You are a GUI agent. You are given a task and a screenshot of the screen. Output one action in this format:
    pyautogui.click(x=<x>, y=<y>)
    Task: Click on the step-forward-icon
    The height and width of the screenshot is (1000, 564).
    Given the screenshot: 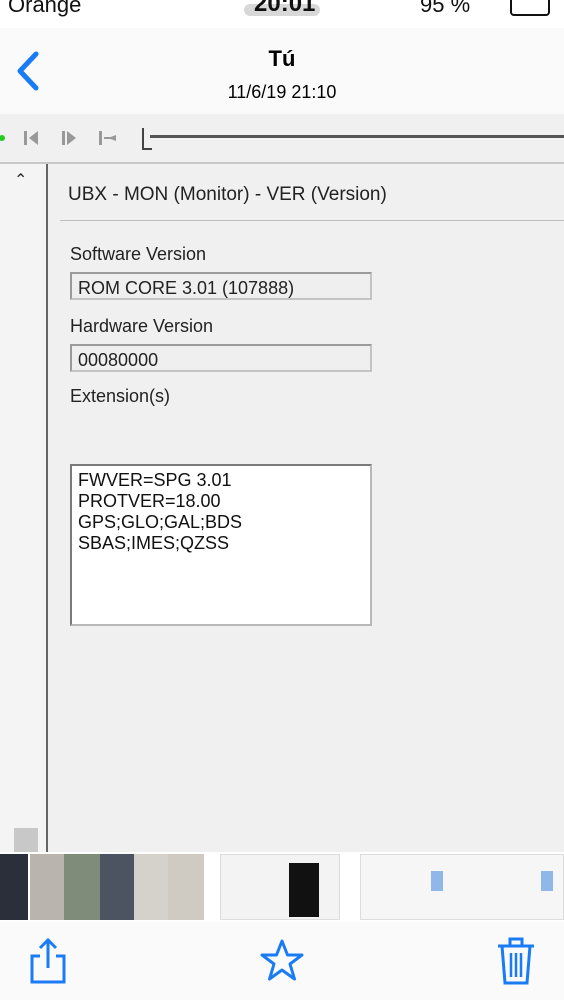 What is the action you would take?
    pyautogui.click(x=70, y=138)
    